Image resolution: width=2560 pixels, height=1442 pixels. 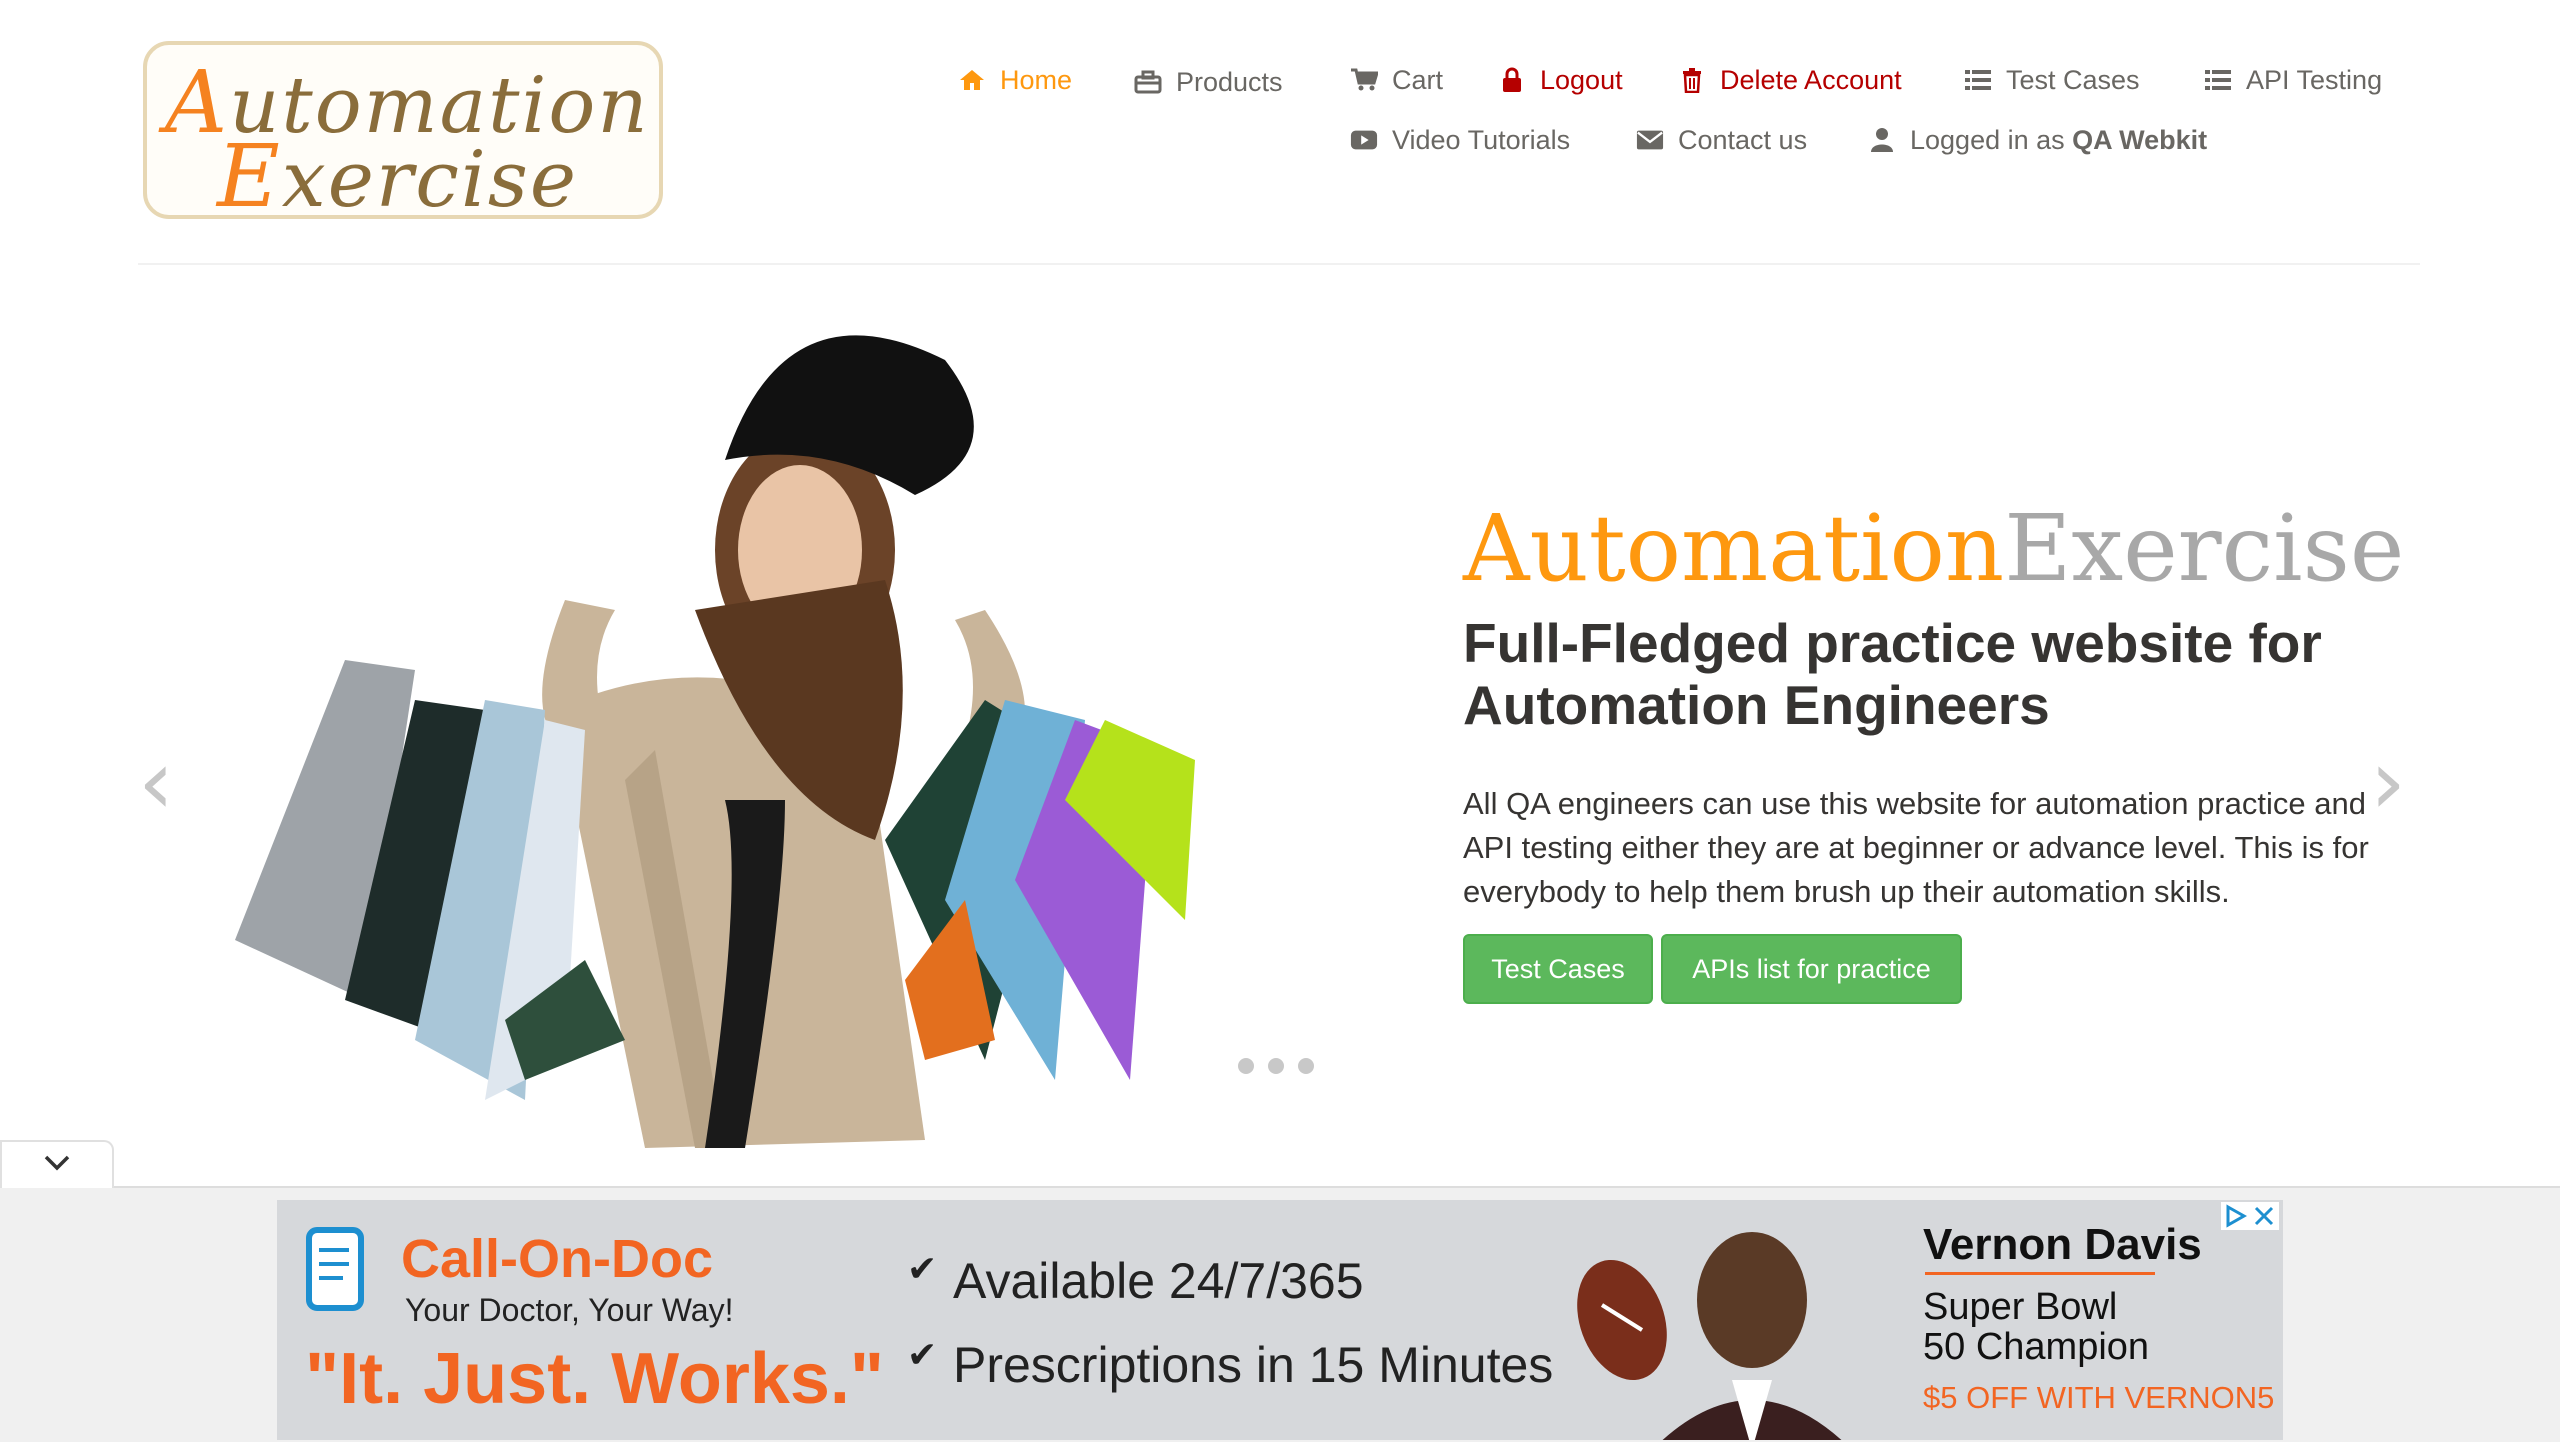 I want to click on ad-title-1: Super Bowl, so click(x=2020, y=1307).